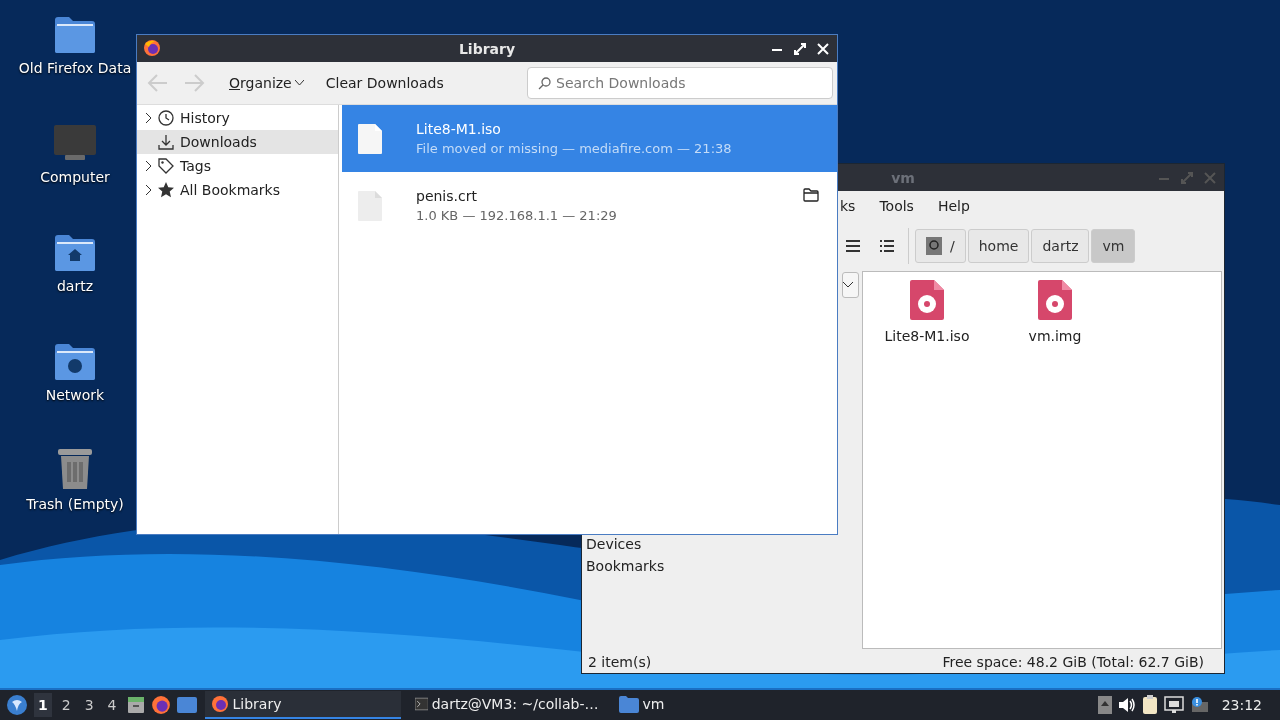  Describe the element at coordinates (887, 246) in the screenshot. I see `detailed-list-icon` at that location.